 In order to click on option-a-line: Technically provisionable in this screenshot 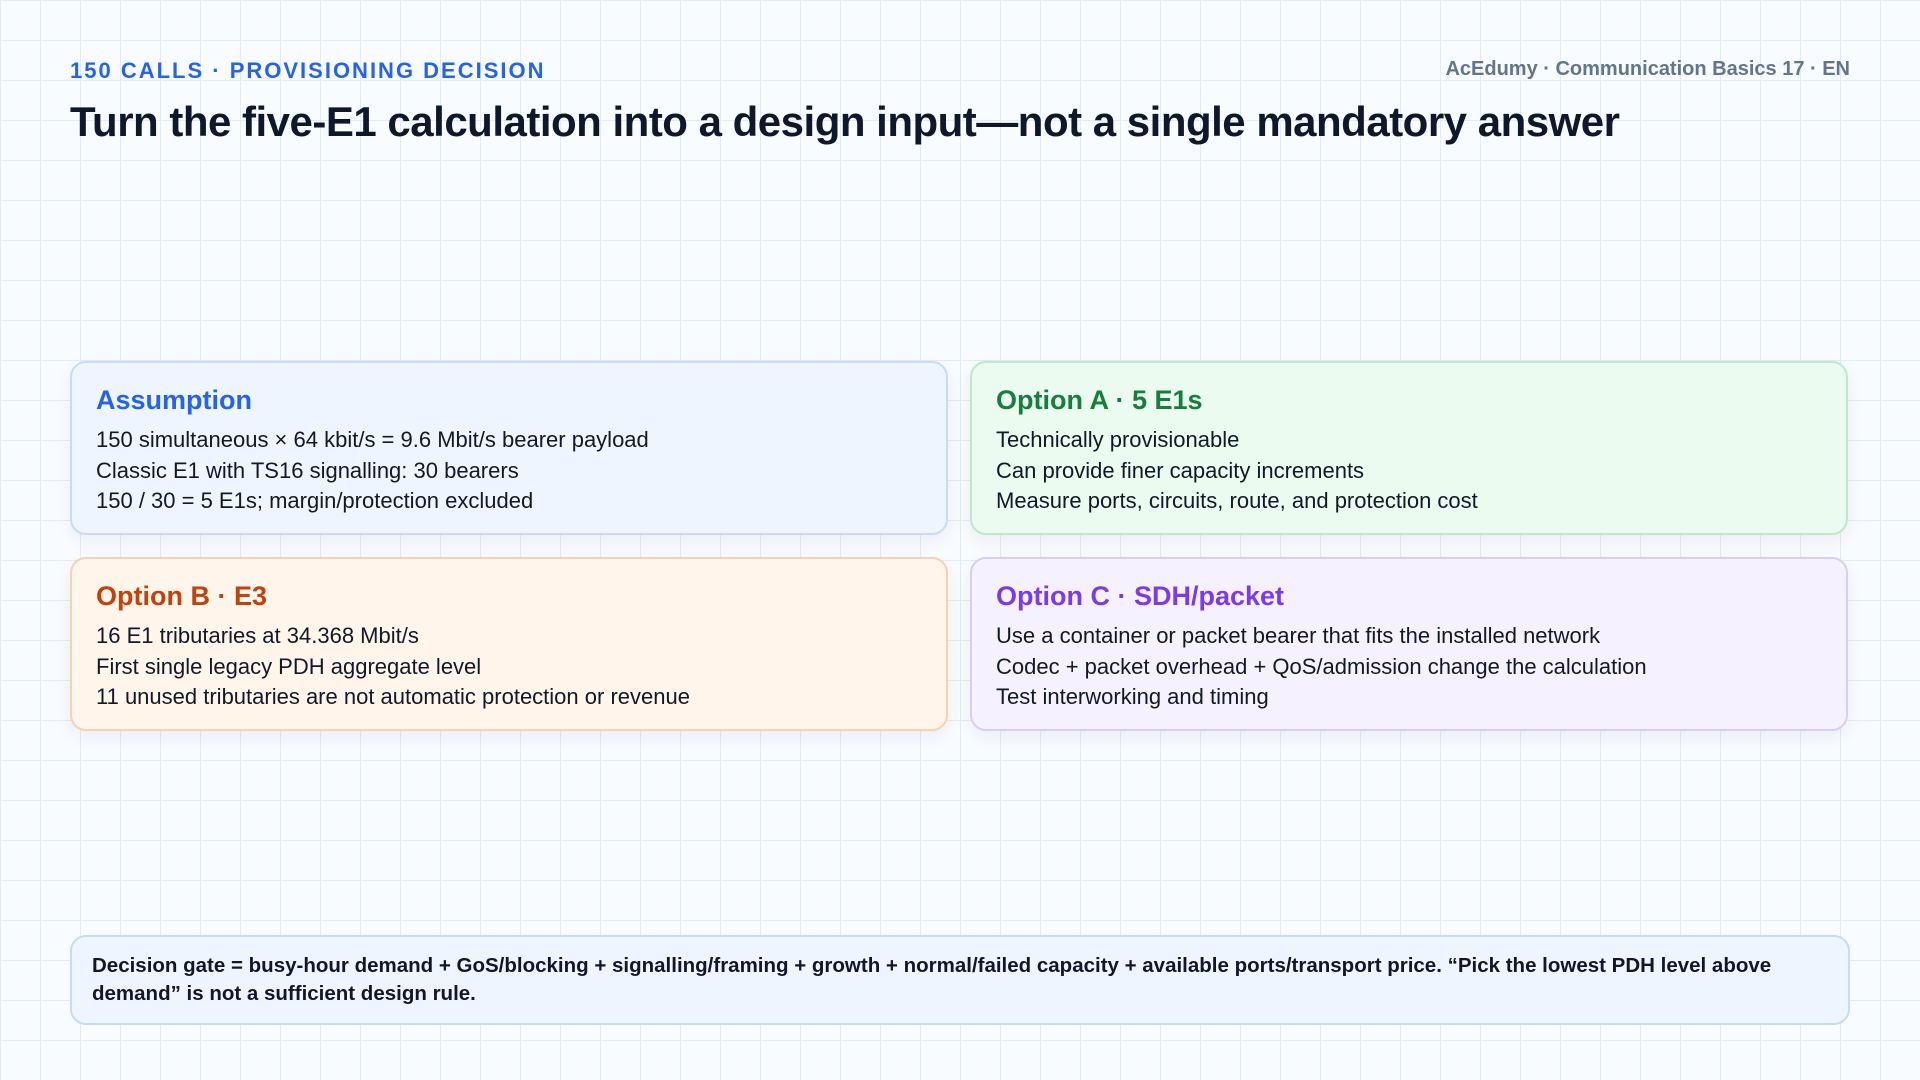, I will do `click(1118, 439)`.